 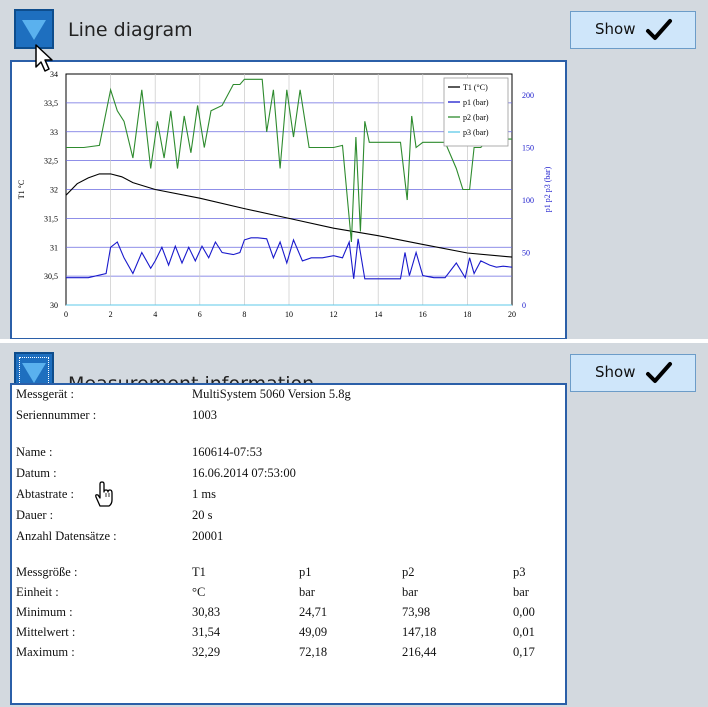 I want to click on info-value: 160614-07:53, so click(x=227, y=452).